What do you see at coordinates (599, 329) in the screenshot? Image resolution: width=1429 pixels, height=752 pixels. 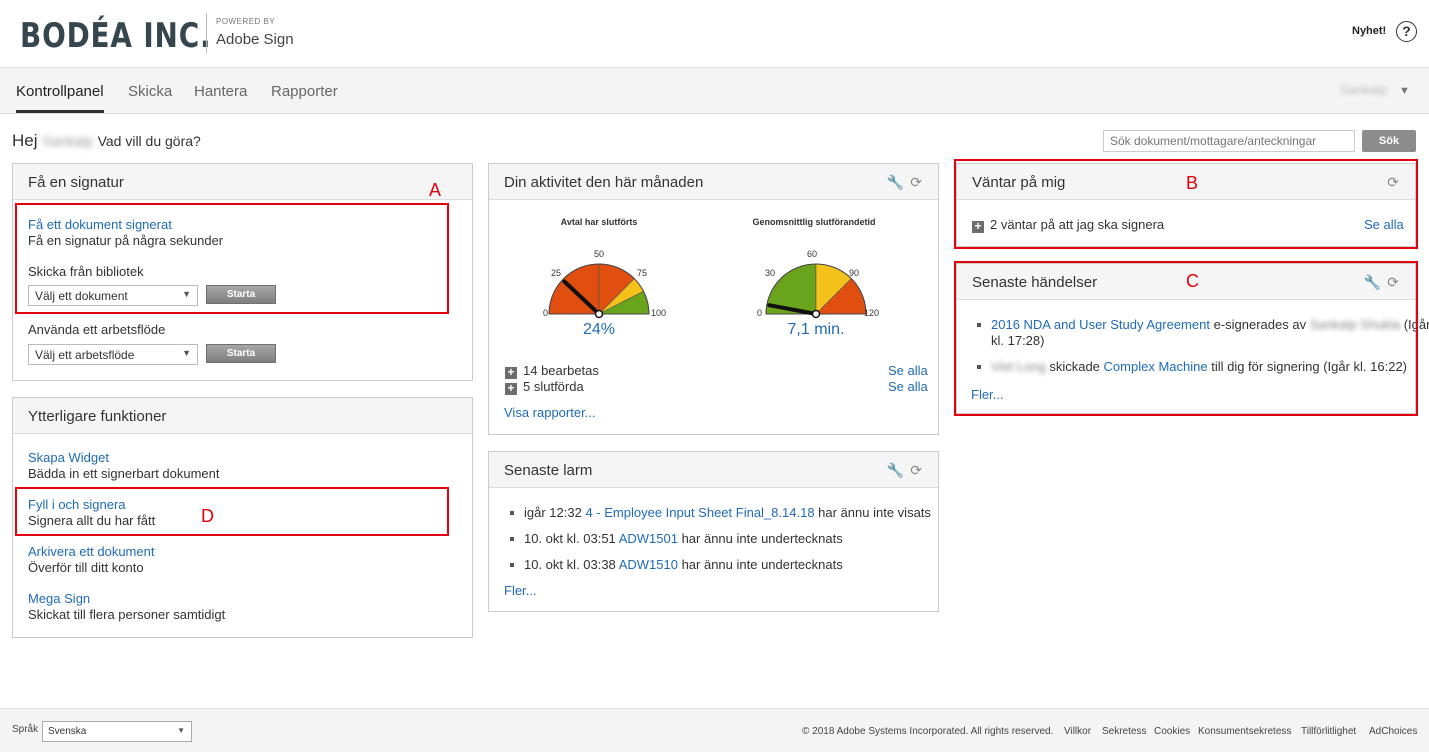 I see `gauge-1-value: 24%` at bounding box center [599, 329].